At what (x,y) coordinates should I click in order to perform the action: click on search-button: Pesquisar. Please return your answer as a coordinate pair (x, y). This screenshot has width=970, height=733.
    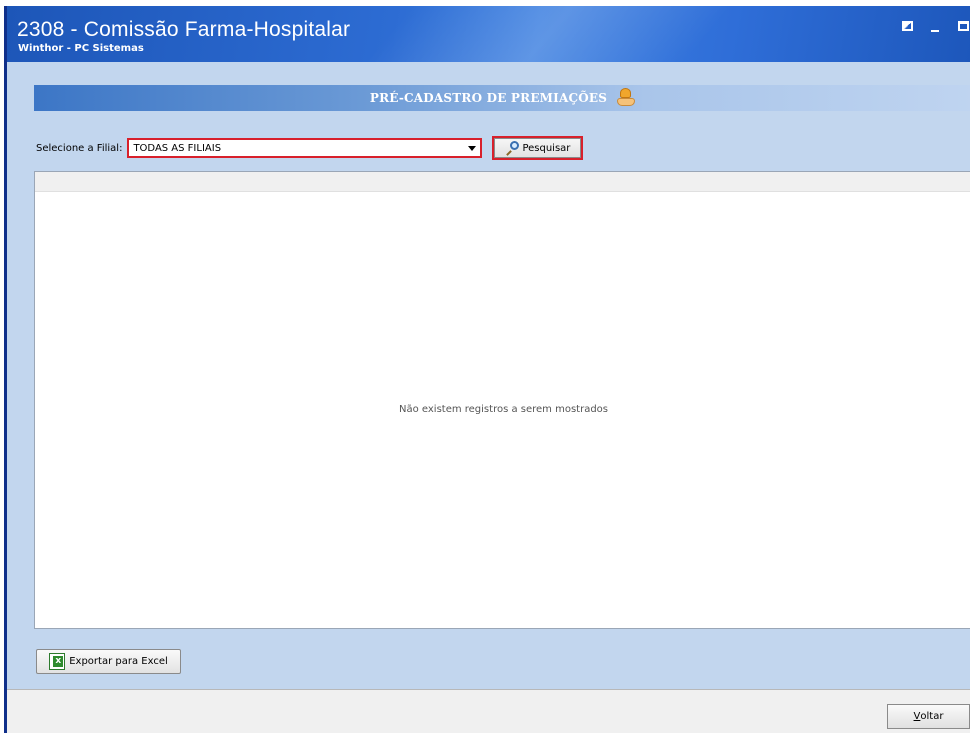
    Looking at the image, I should click on (538, 148).